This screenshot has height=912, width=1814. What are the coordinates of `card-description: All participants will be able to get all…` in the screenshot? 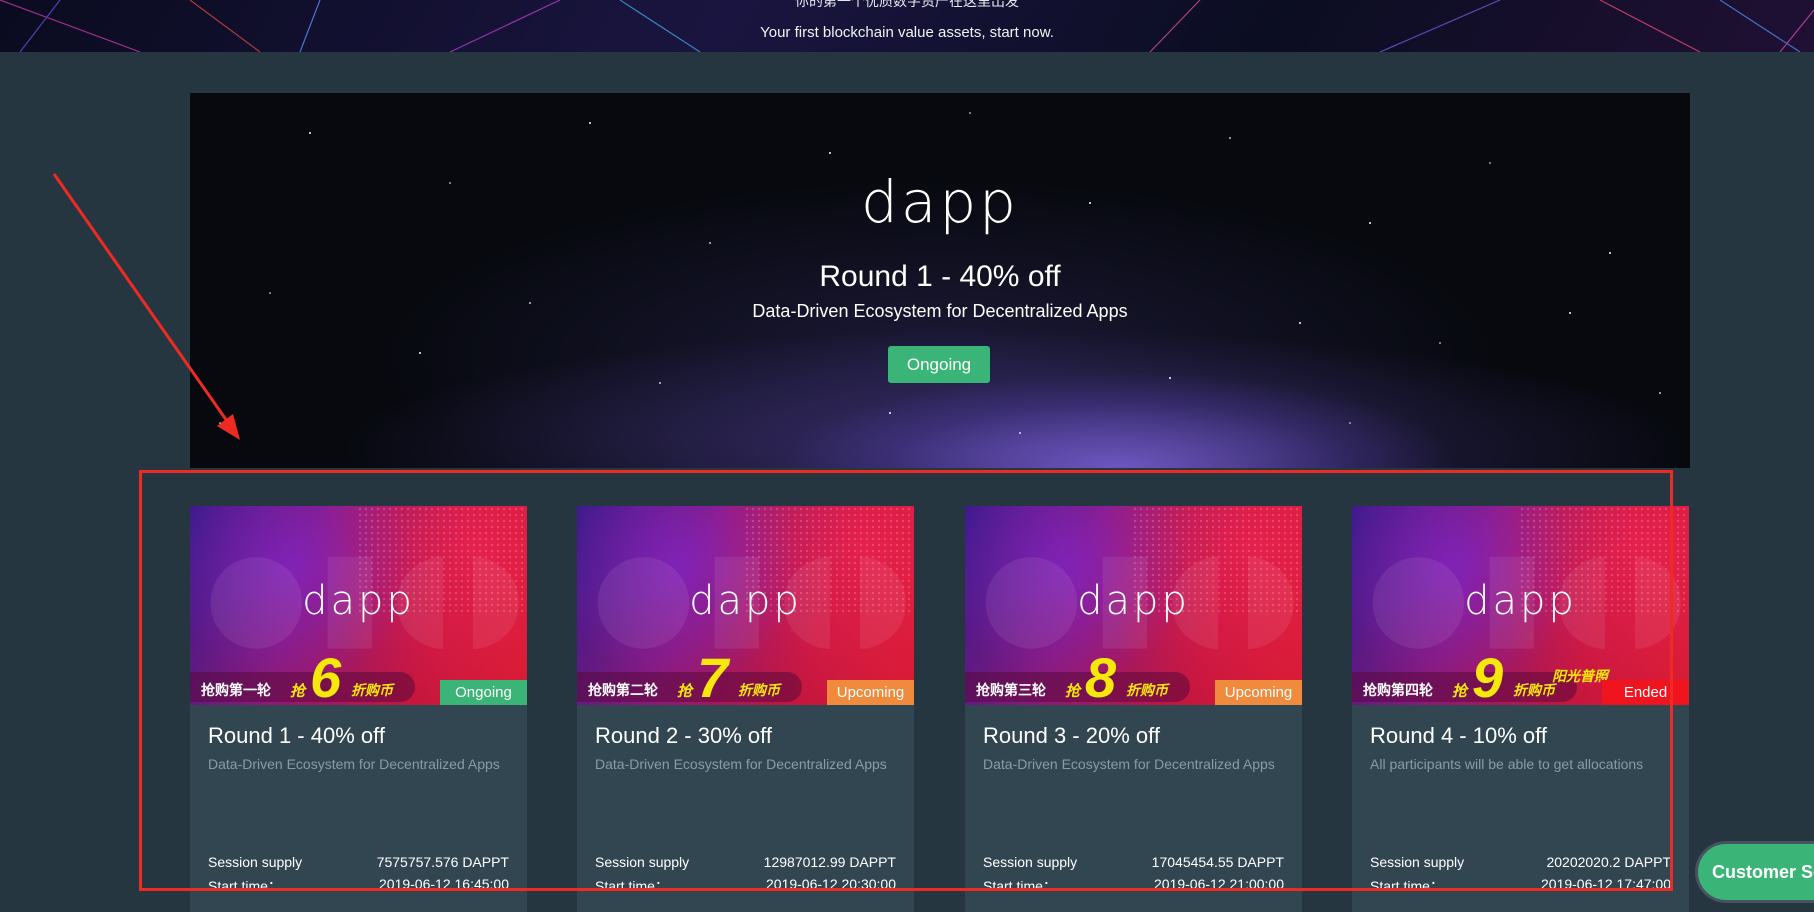 It's located at (1507, 764).